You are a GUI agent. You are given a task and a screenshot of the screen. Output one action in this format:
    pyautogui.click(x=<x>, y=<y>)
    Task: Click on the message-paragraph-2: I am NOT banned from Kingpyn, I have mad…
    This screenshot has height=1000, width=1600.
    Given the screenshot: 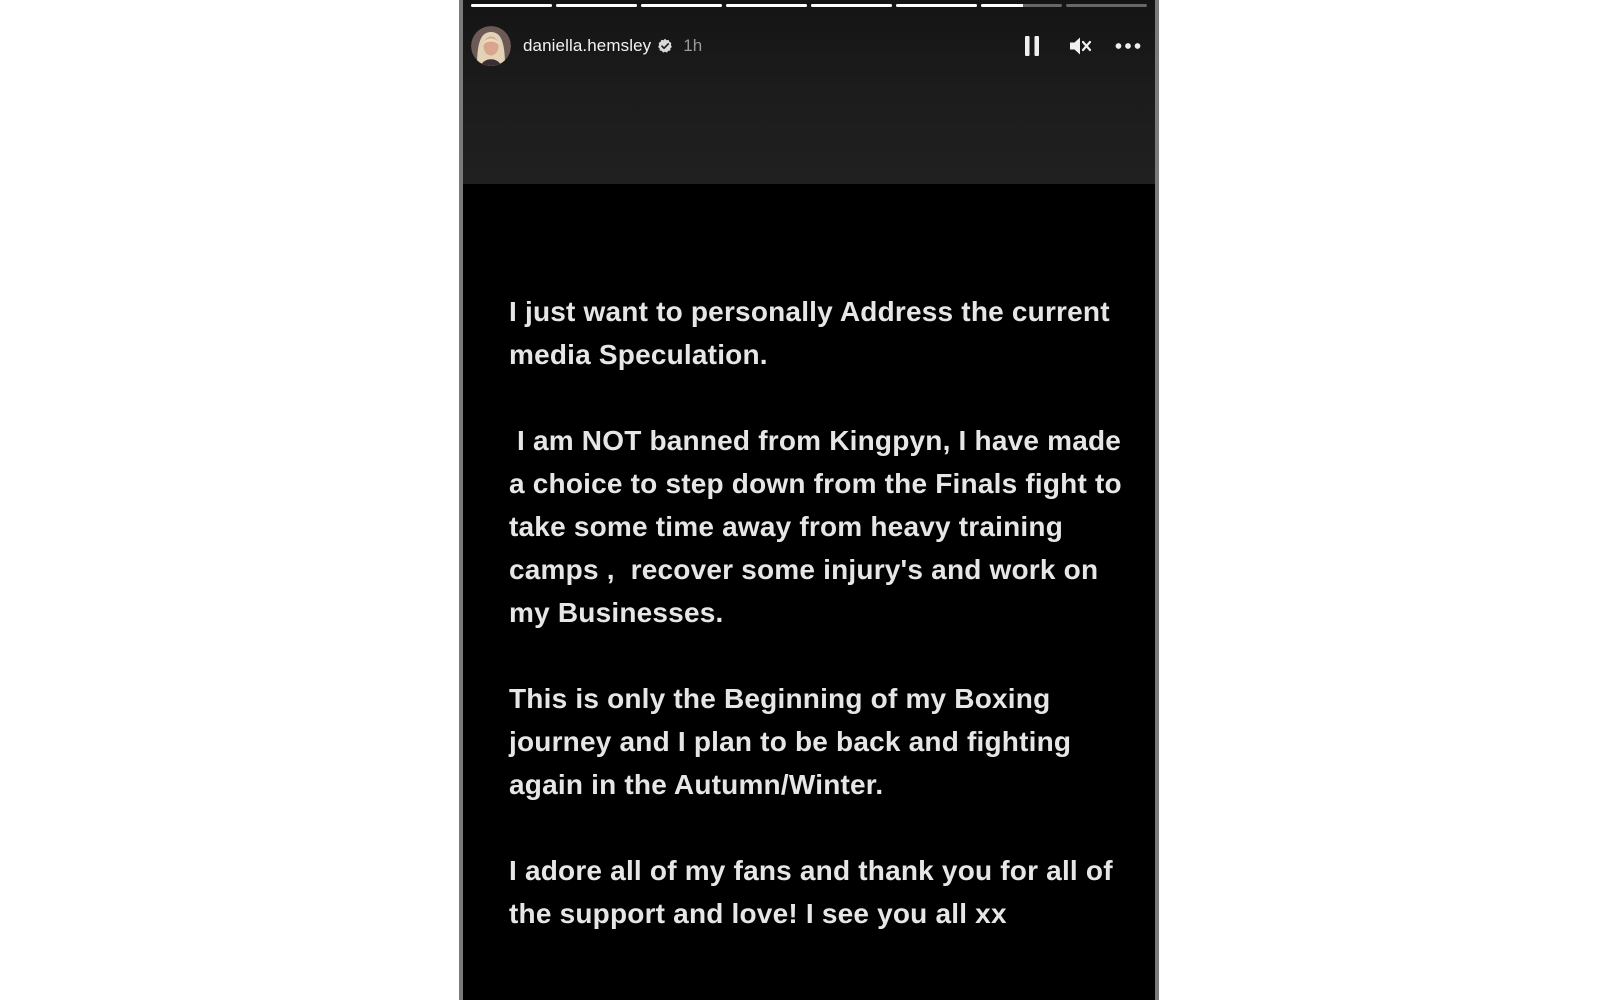 What is the action you would take?
    pyautogui.click(x=819, y=526)
    